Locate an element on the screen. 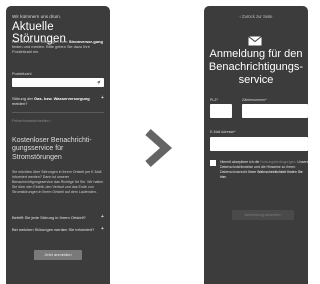 Image resolution: width=320 pixels, height=284 pixels. locate-icon is located at coordinates (98, 83).